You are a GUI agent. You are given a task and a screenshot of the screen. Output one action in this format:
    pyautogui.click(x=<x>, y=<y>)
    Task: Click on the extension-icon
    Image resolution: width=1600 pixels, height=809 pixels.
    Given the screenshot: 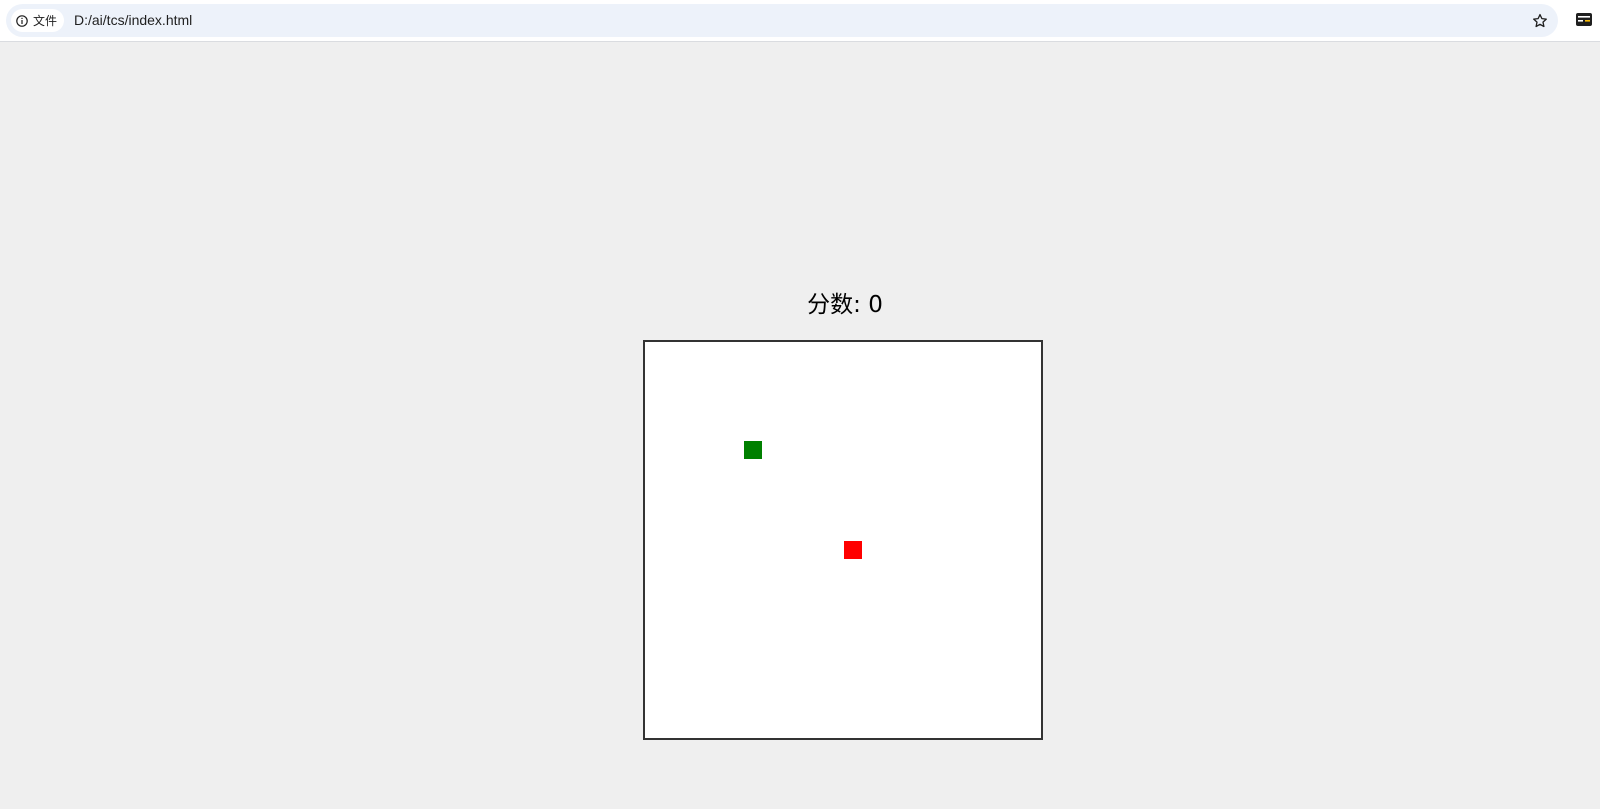 What is the action you would take?
    pyautogui.click(x=1584, y=19)
    